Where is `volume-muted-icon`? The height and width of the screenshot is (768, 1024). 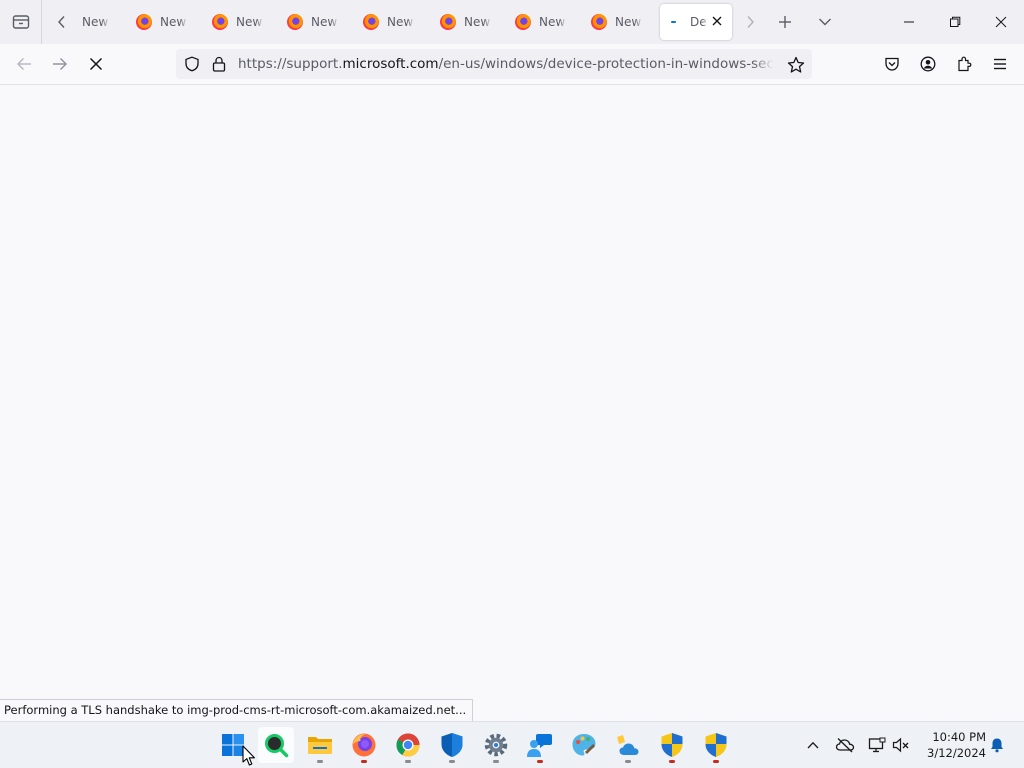
volume-muted-icon is located at coordinates (900, 745).